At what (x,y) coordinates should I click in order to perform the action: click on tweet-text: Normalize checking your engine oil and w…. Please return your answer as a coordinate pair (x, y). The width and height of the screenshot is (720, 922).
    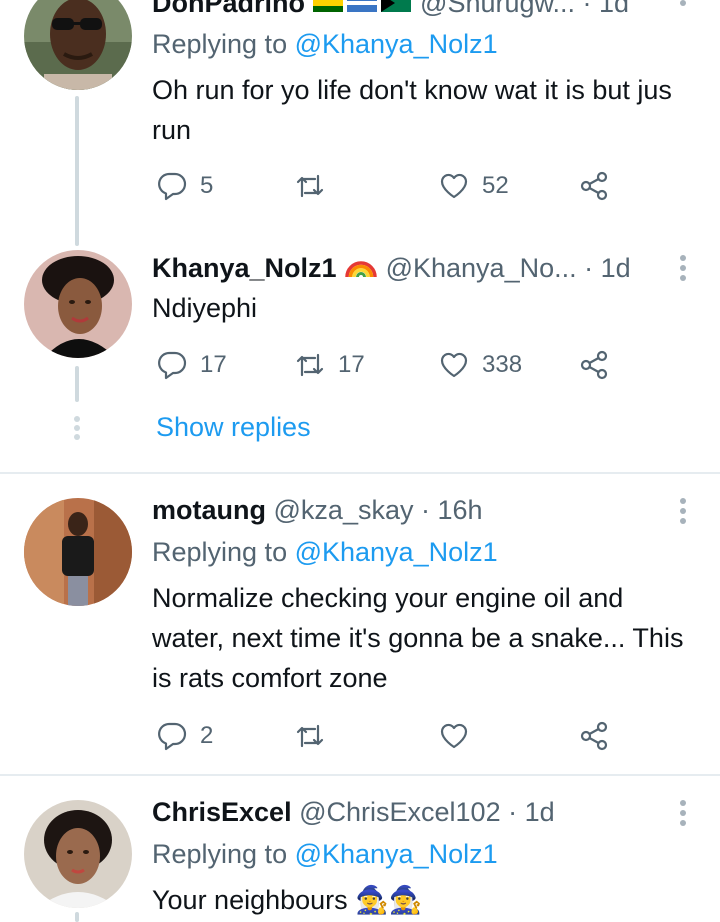
    Looking at the image, I should click on (418, 638).